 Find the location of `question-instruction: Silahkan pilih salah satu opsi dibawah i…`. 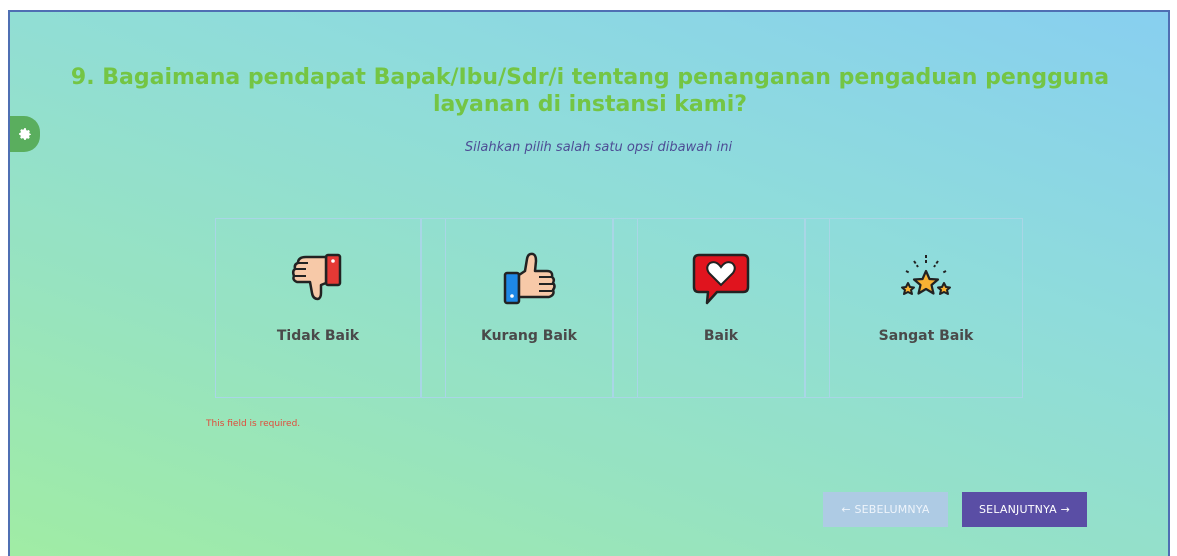

question-instruction: Silahkan pilih salah satu opsi dibawah i… is located at coordinates (598, 147).